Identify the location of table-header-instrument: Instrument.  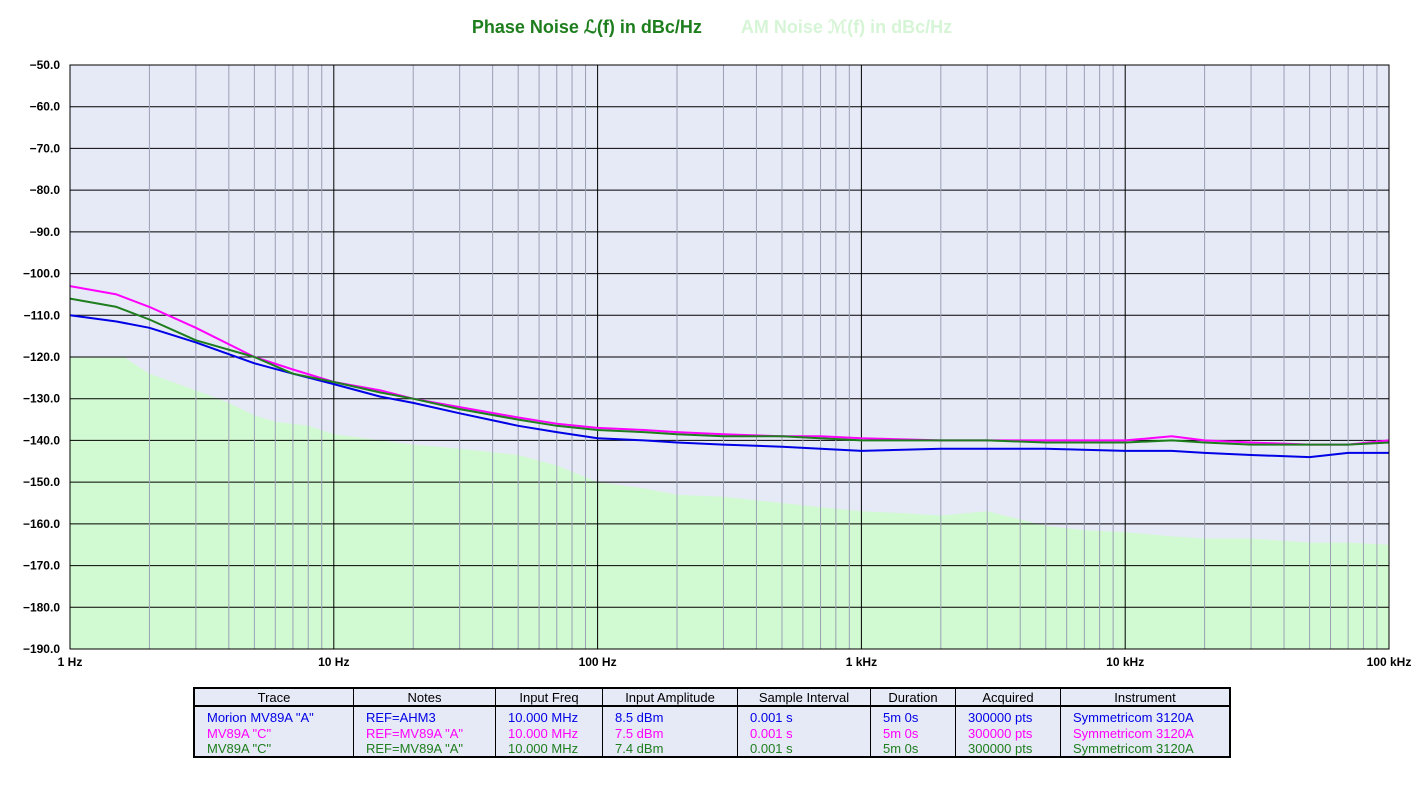
(1144, 698).